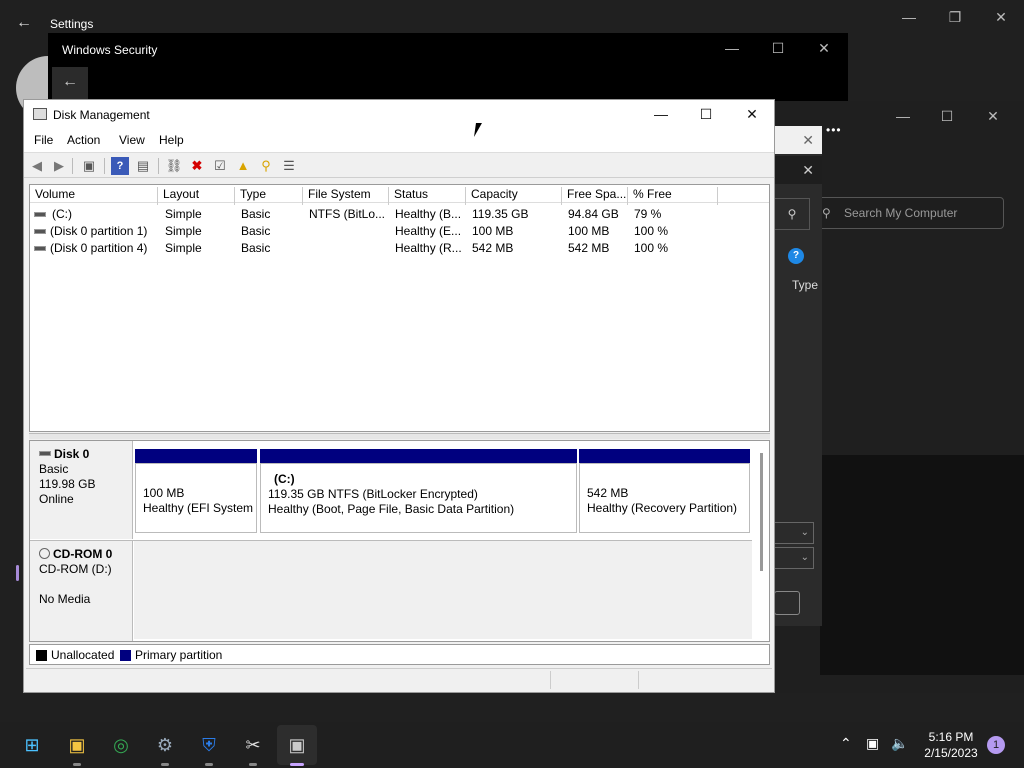 The width and height of the screenshot is (1024, 768). What do you see at coordinates (77, 745) in the screenshot?
I see `file-explorer-icon: ▣` at bounding box center [77, 745].